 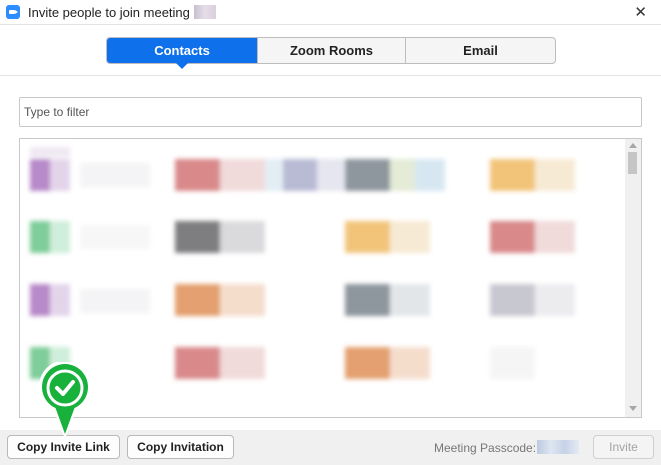 I want to click on passcode-value-redacted, so click(x=558, y=447).